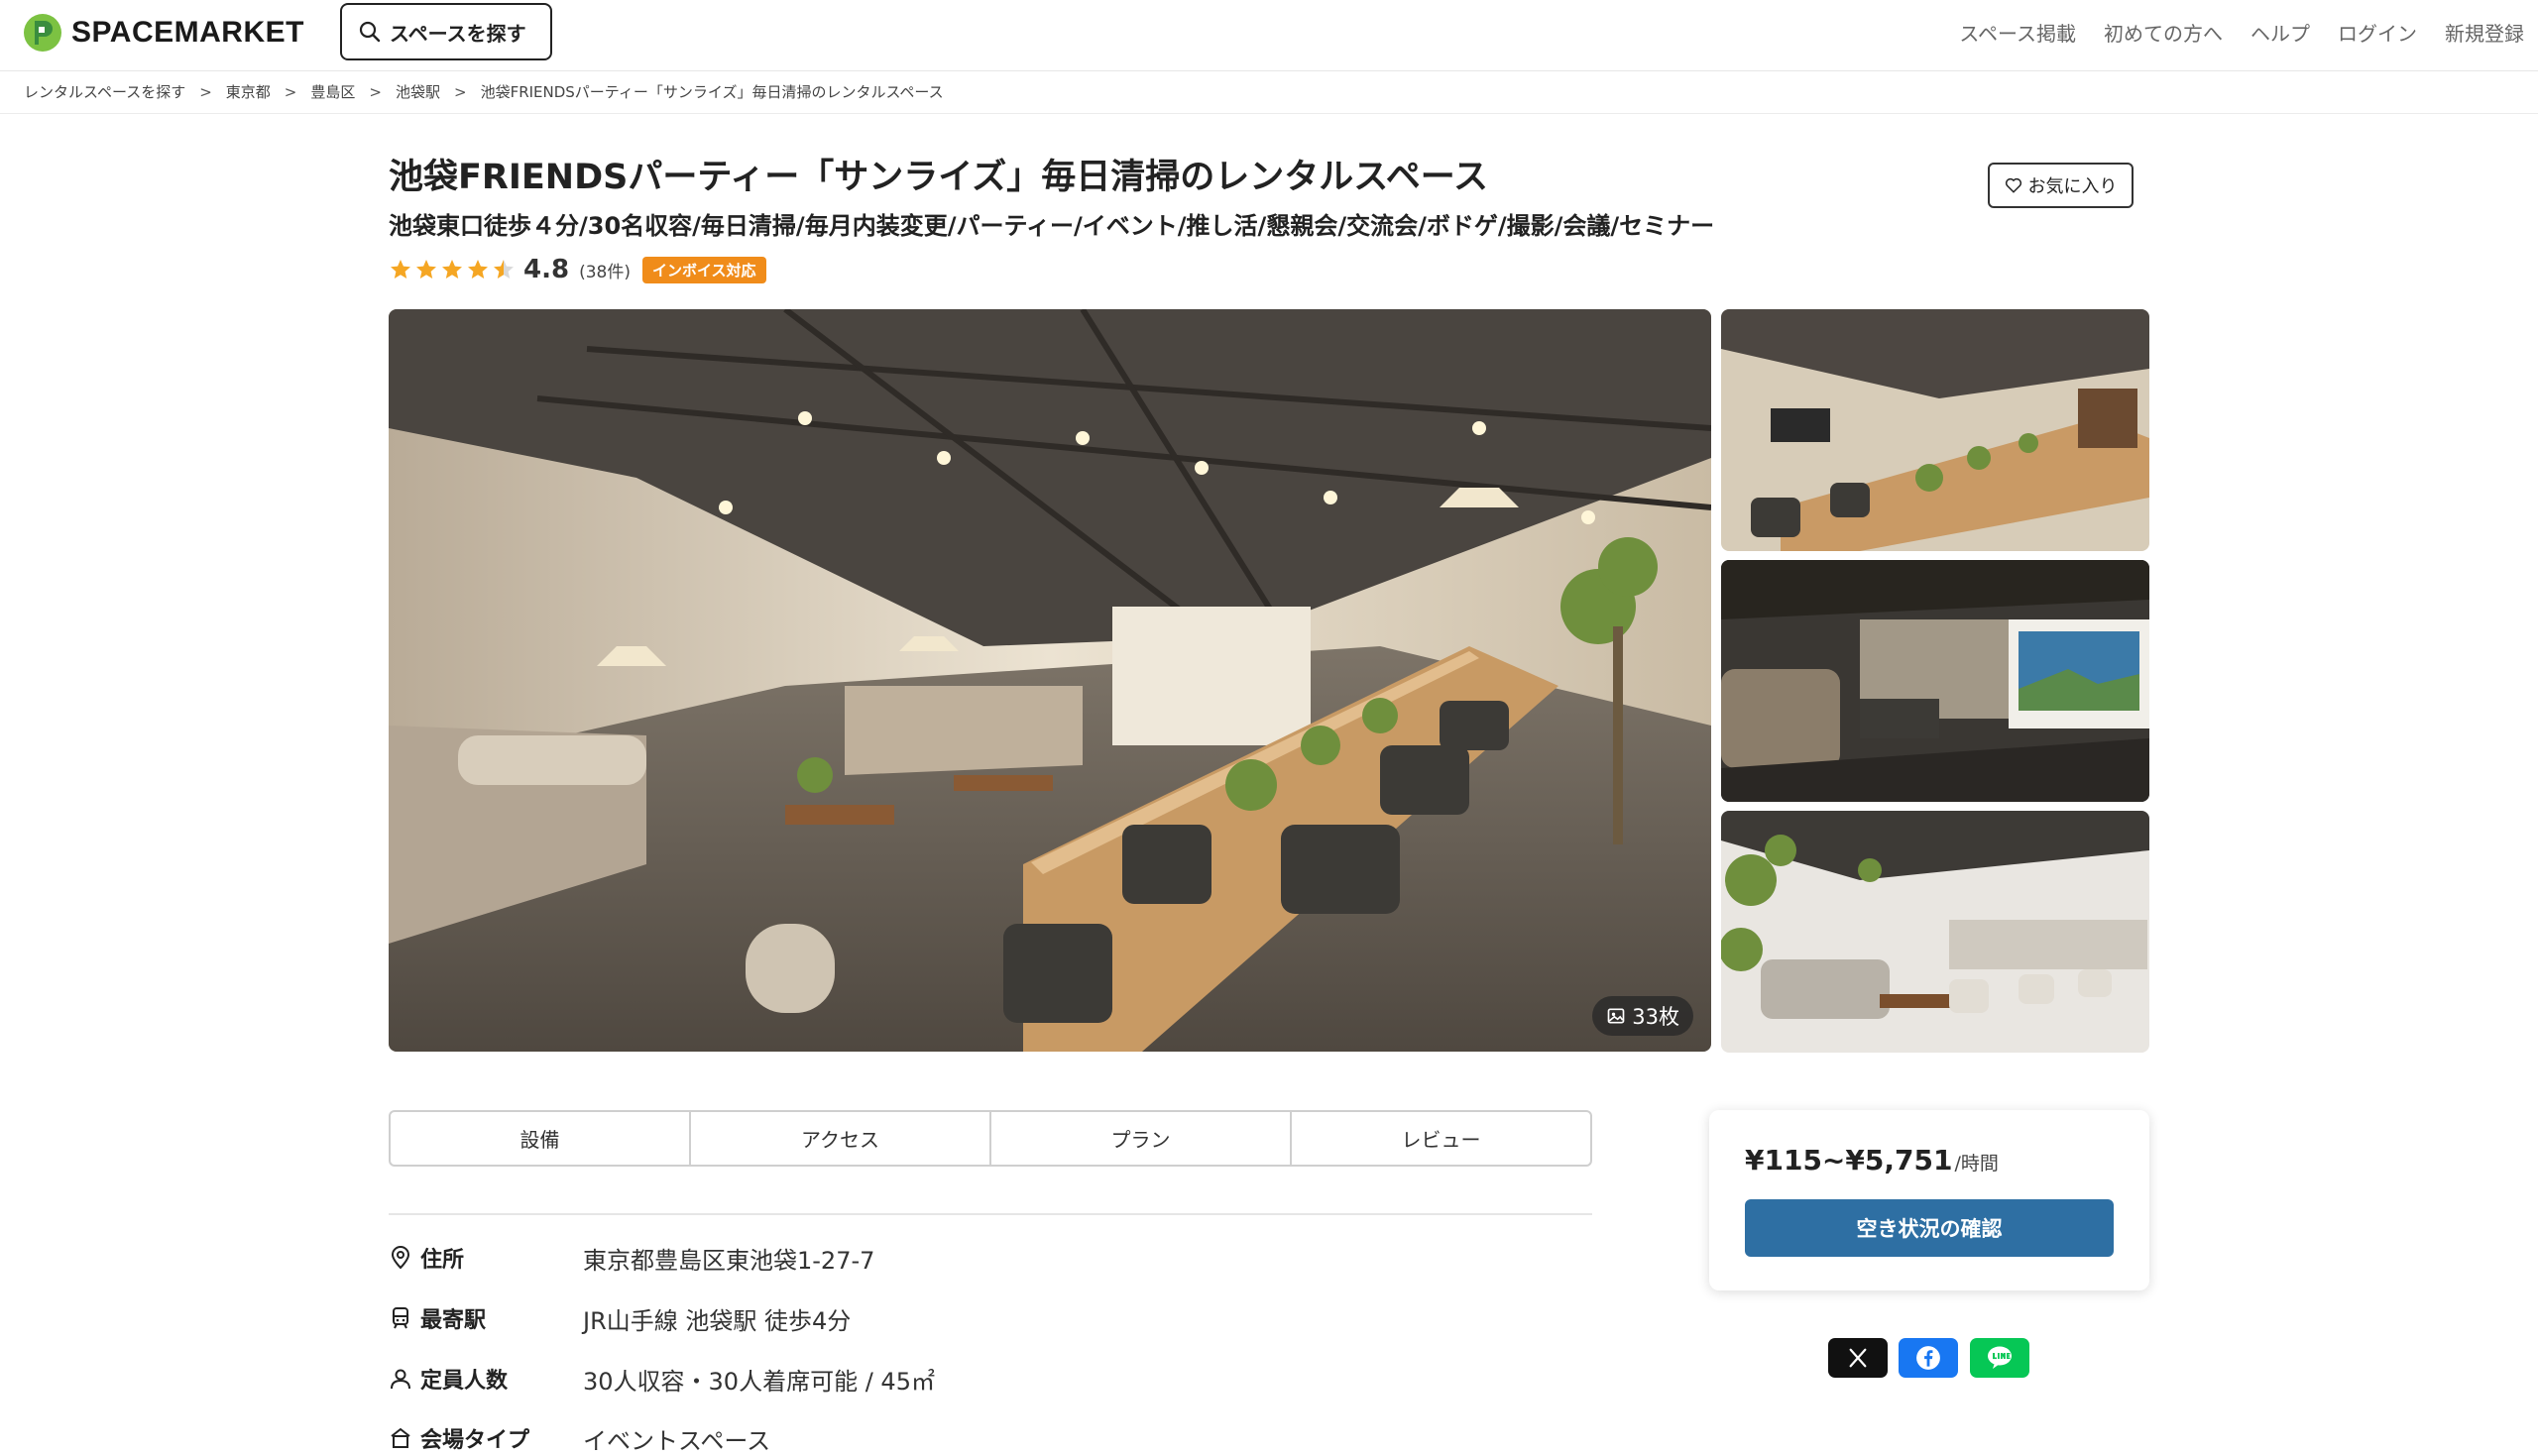 The image size is (2538, 1456). I want to click on half-star-icon, so click(504, 269).